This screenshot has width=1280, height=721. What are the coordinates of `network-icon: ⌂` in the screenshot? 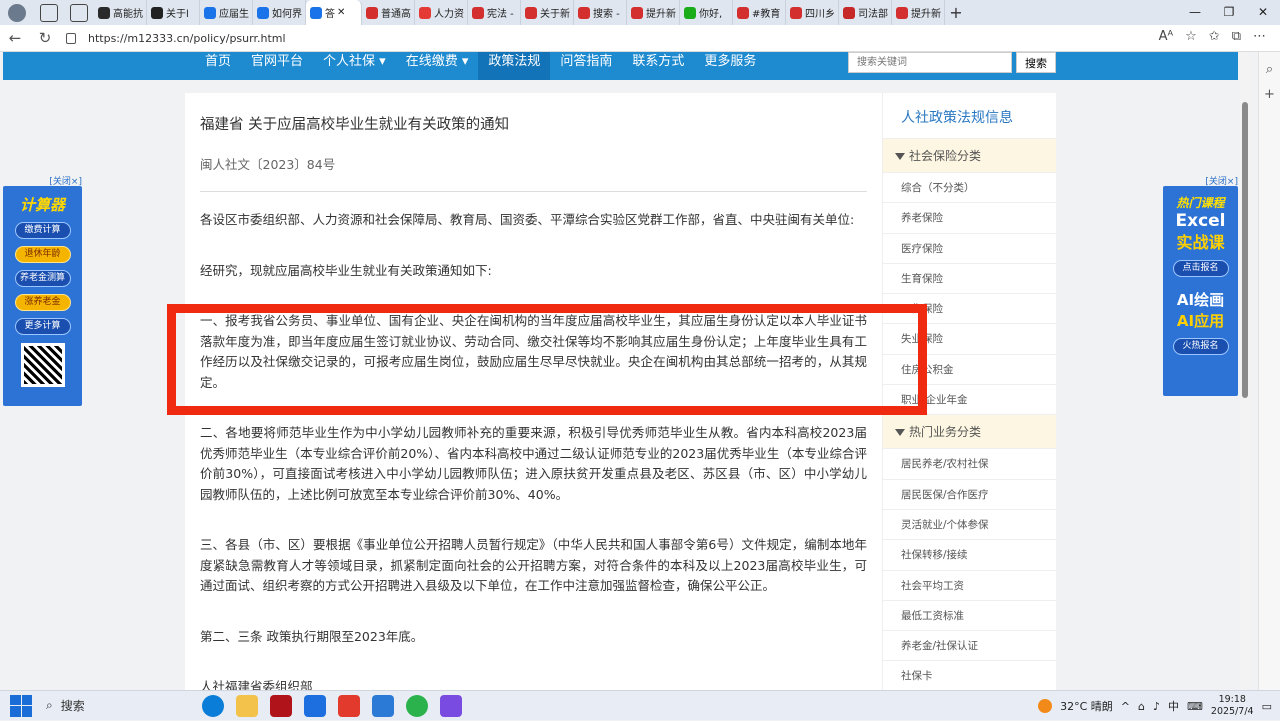 It's located at (1141, 706).